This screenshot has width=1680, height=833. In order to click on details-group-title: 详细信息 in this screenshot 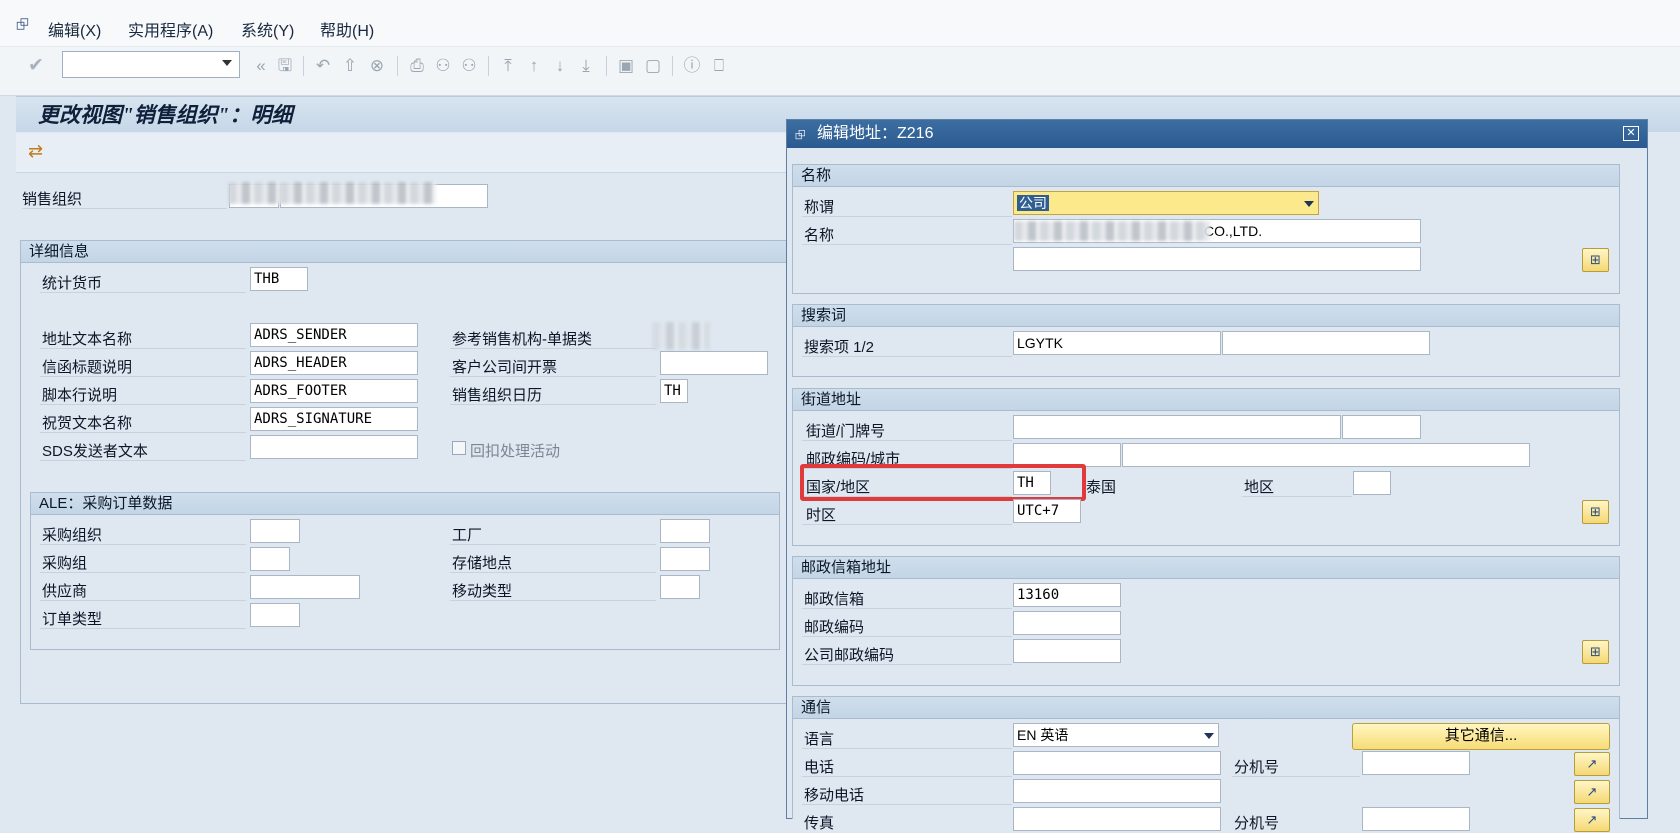, I will do `click(415, 252)`.